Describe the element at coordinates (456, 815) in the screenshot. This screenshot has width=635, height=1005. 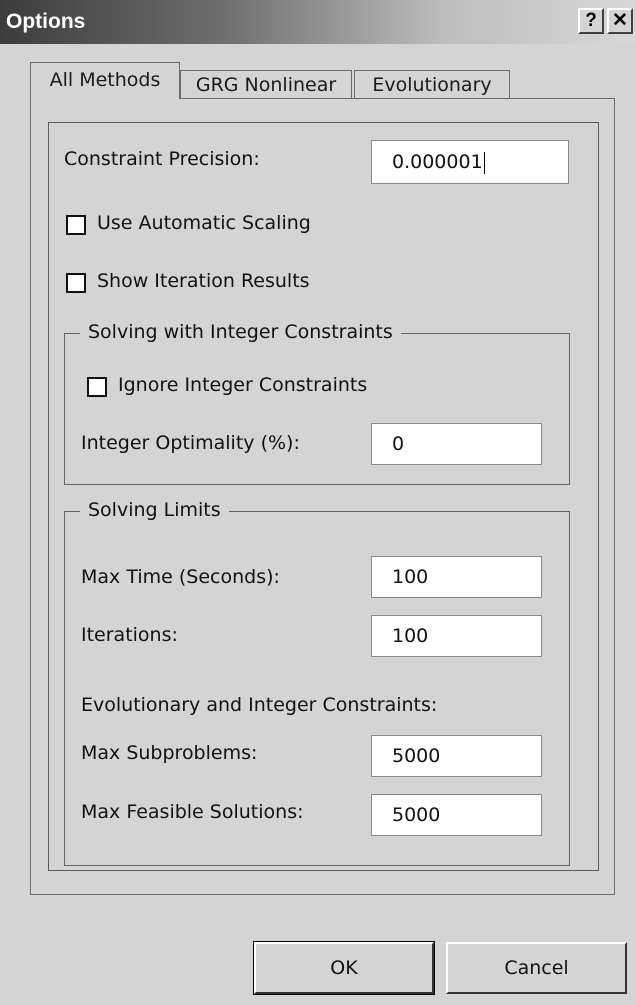
I see `max-feasible-solutions-field: 5000` at that location.